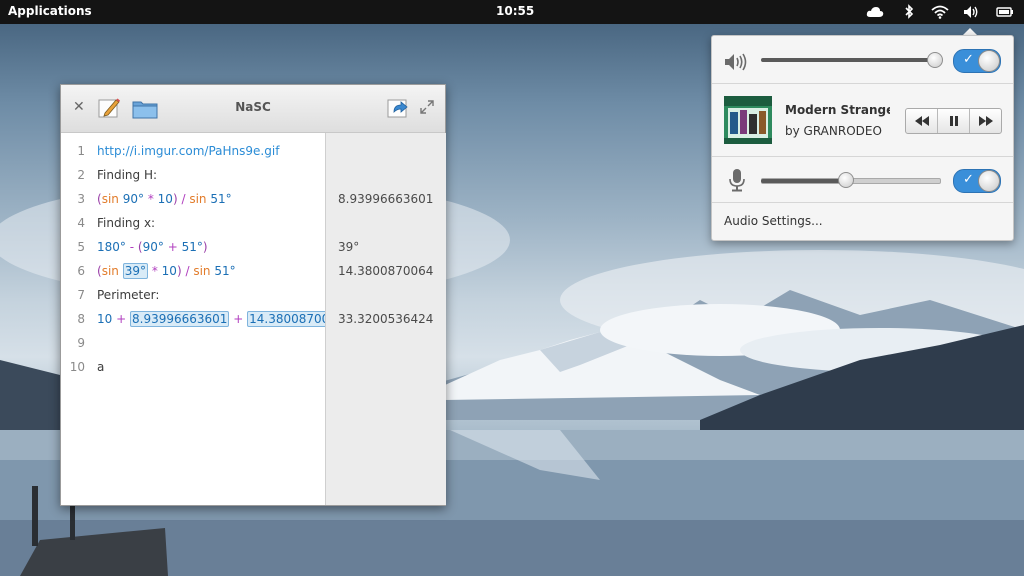  What do you see at coordinates (193, 223) in the screenshot?
I see `editor-line: 4 Finding x:` at bounding box center [193, 223].